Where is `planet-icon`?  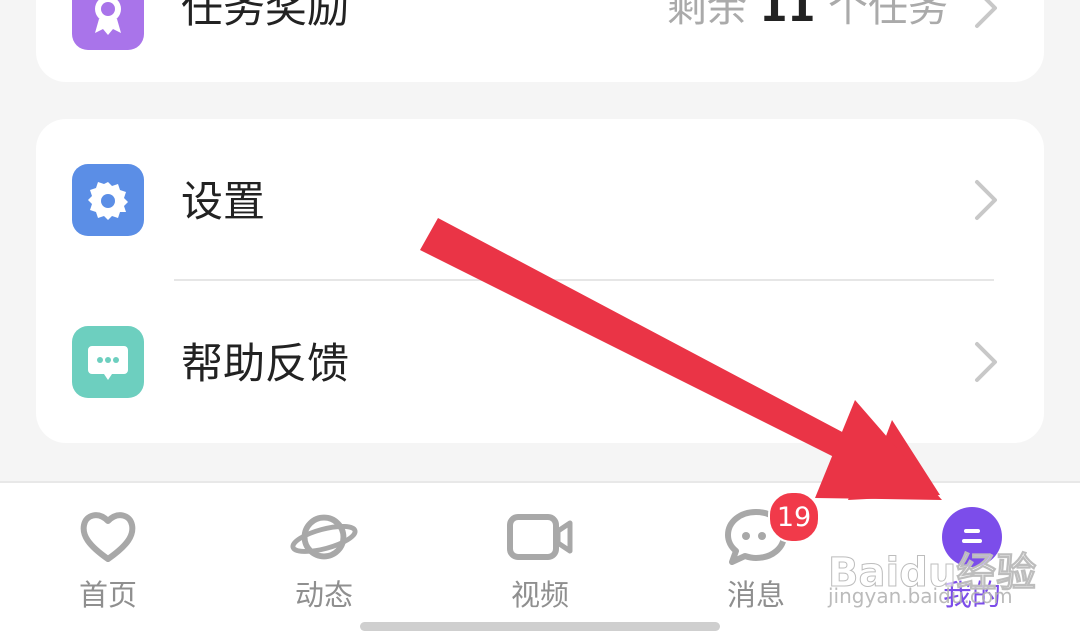
planet-icon is located at coordinates (324, 537).